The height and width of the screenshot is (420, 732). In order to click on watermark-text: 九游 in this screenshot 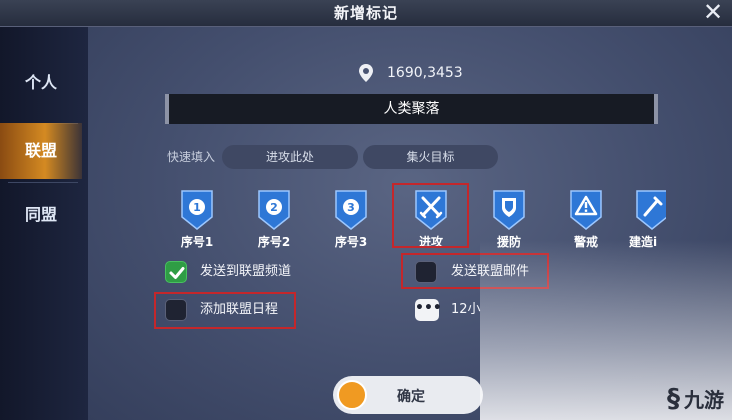, I will do `click(704, 400)`.